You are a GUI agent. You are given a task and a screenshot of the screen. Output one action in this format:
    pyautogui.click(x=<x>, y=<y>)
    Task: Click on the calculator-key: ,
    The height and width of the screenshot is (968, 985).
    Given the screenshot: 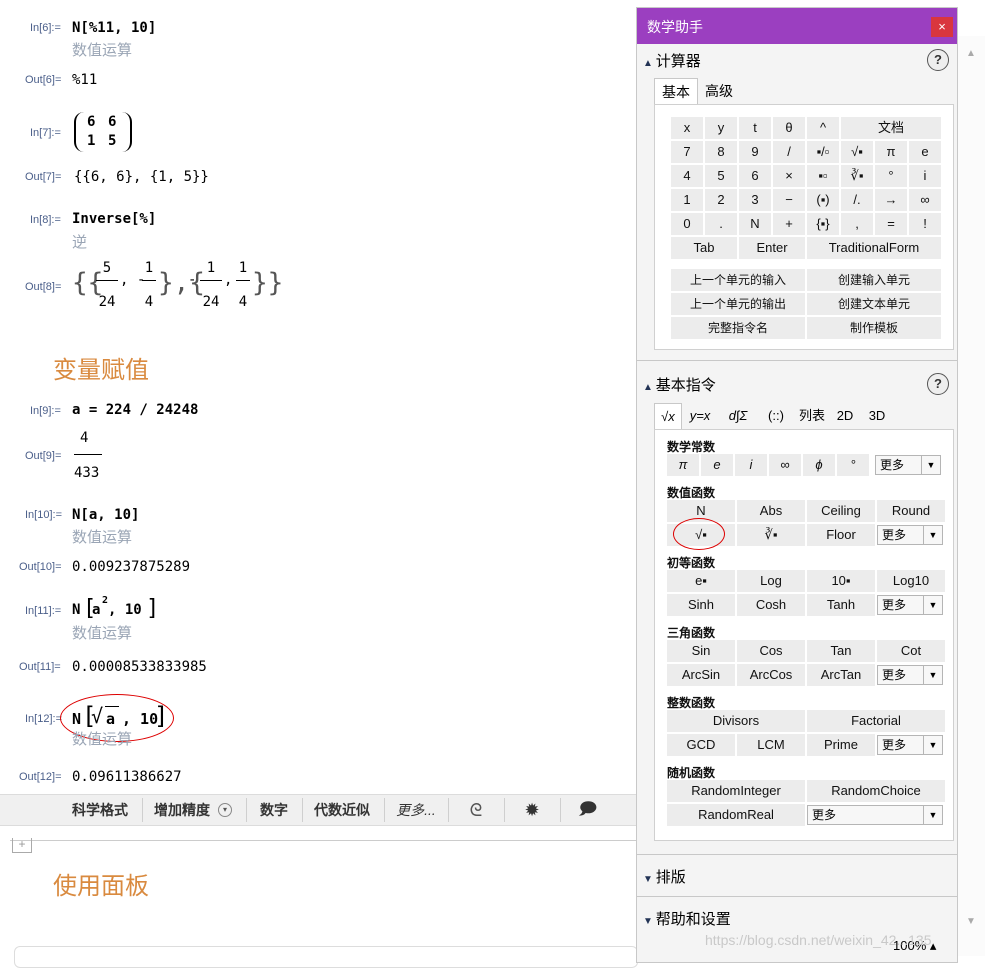 What is the action you would take?
    pyautogui.click(x=857, y=224)
    